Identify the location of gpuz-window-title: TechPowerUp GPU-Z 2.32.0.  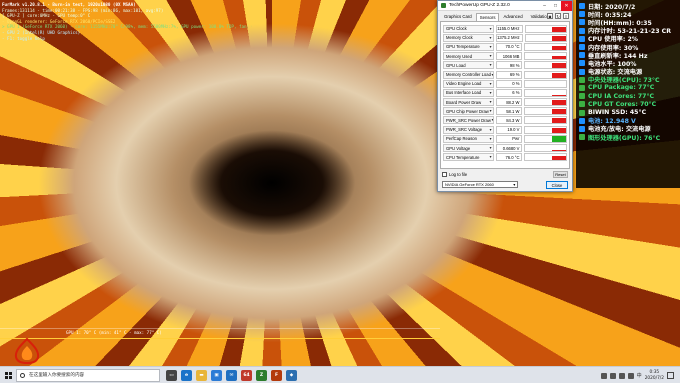
(479, 5).